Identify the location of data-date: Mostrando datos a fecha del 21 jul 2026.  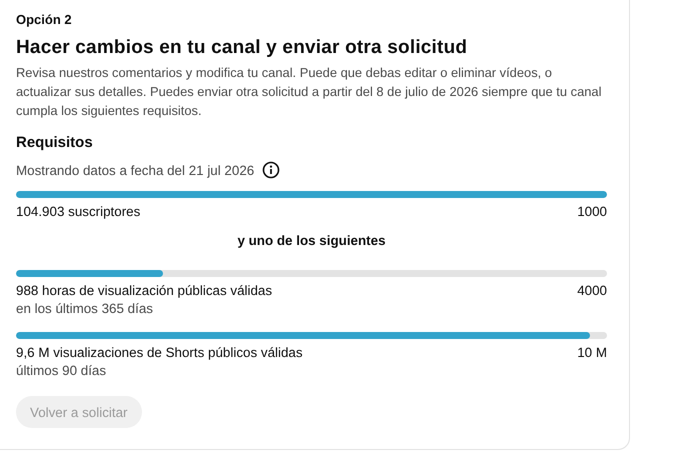
(135, 170).